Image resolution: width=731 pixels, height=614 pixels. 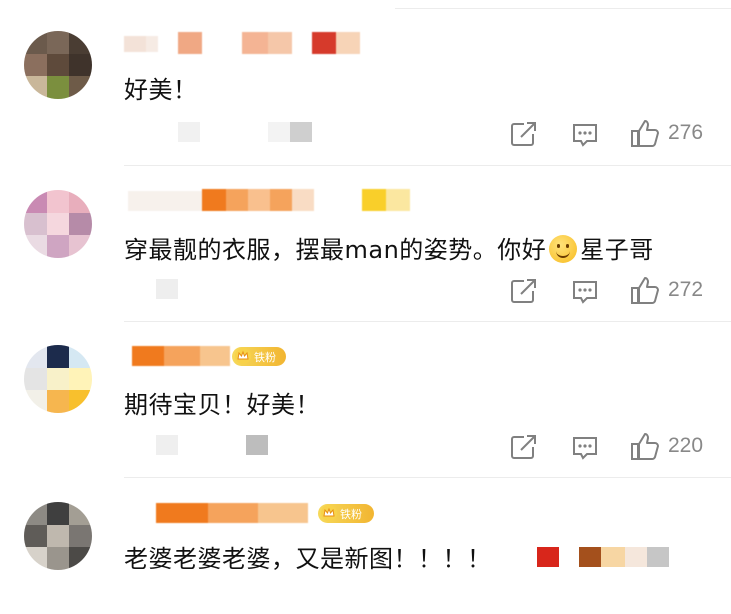 What do you see at coordinates (666, 446) in the screenshot?
I see `like-button: 220` at bounding box center [666, 446].